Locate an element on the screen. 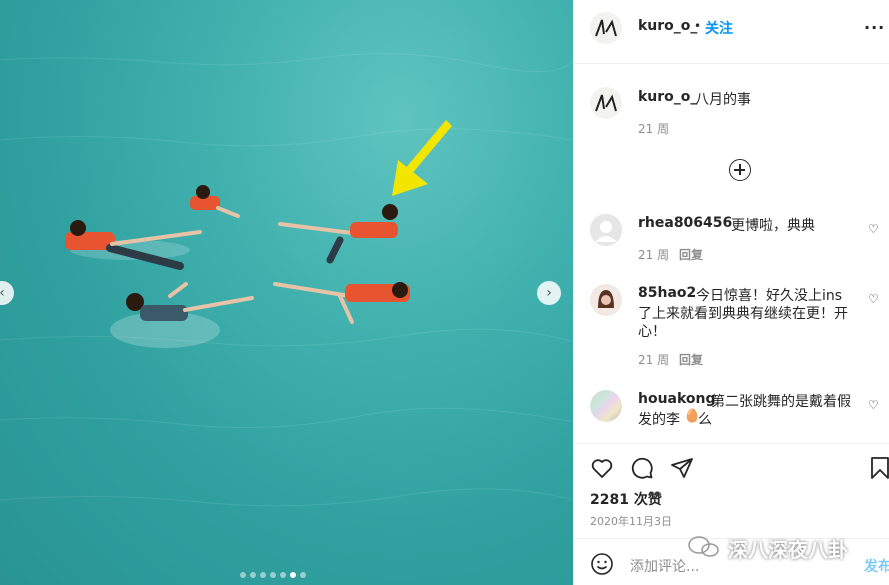 This screenshot has height=585, width=889. divider is located at coordinates (731, 443).